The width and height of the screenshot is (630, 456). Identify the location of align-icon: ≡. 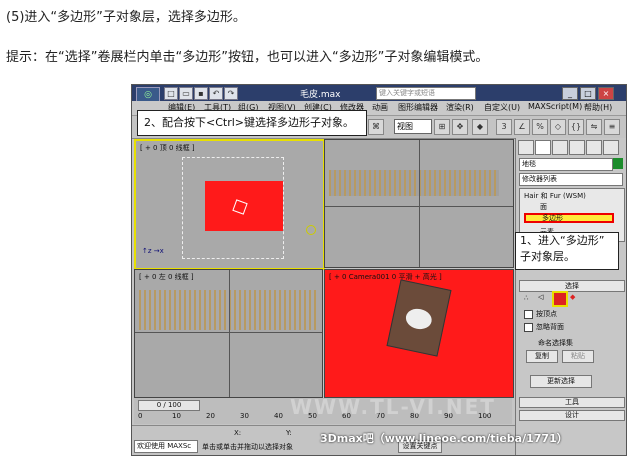
(612, 127).